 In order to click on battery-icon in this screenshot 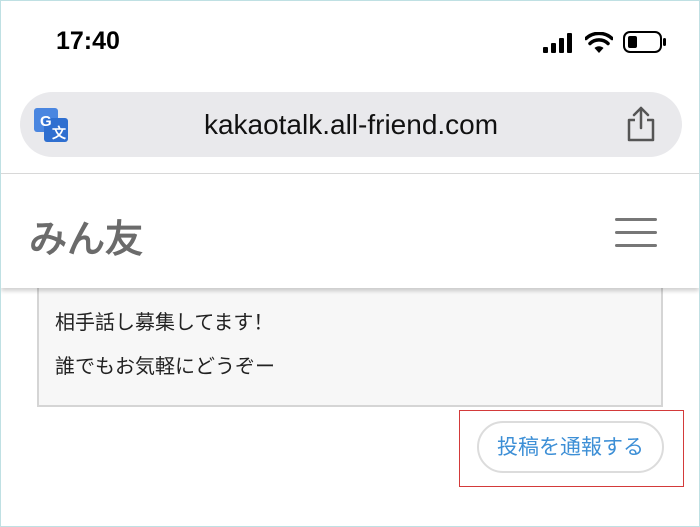, I will do `click(644, 42)`.